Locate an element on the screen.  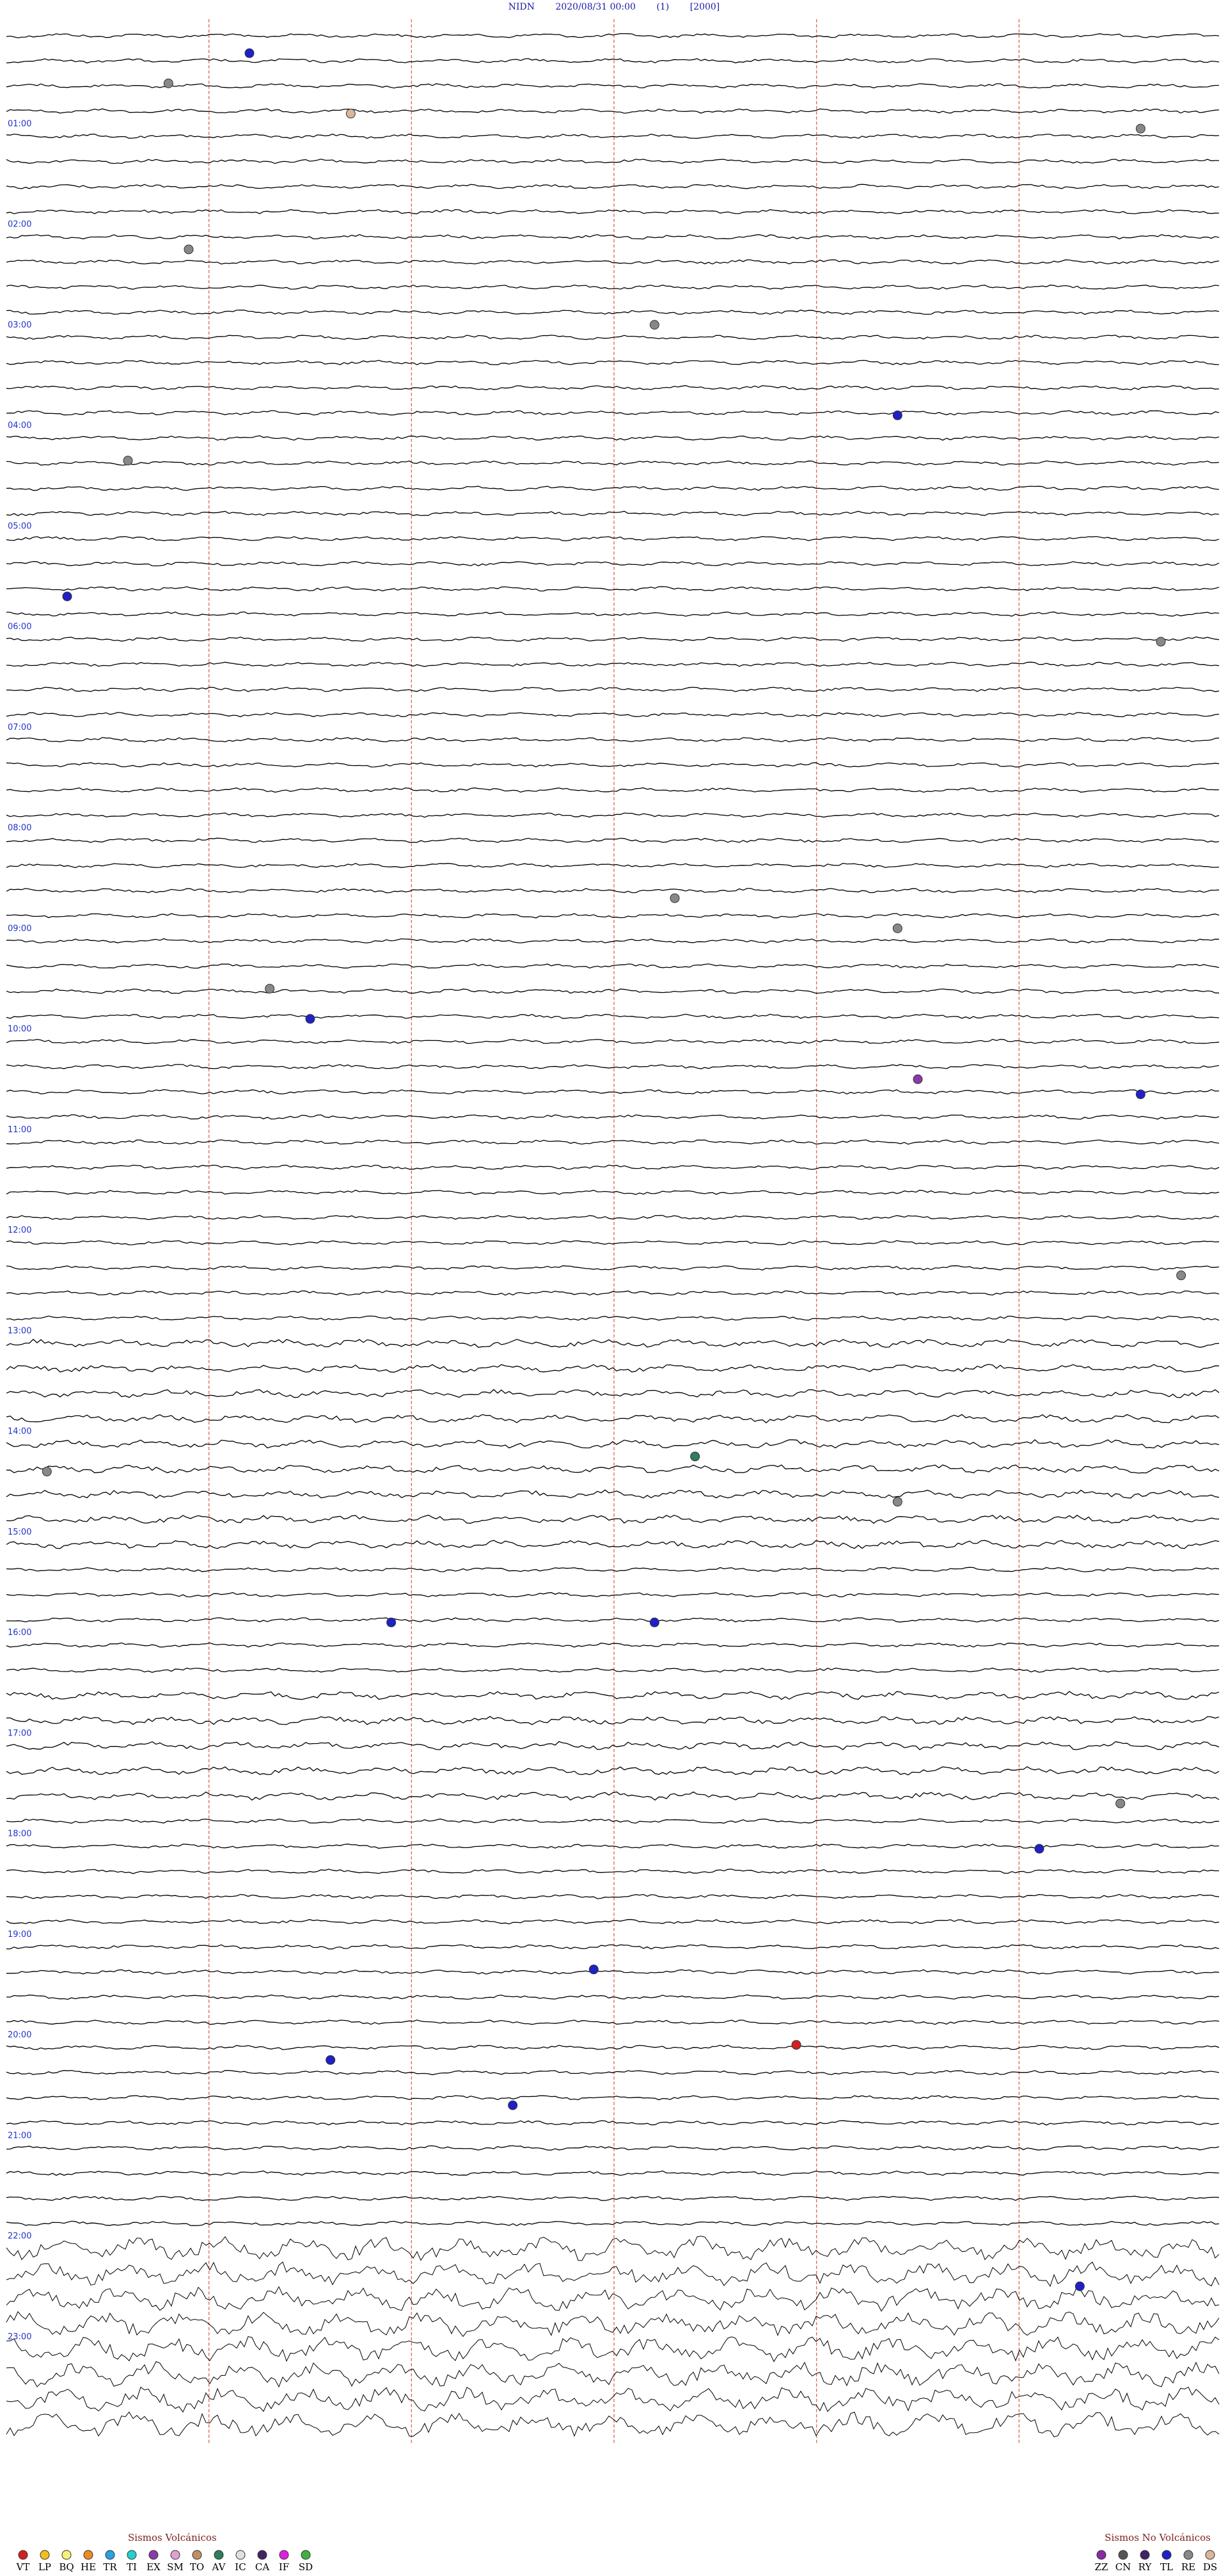
legend-code-zz: ZZ is located at coordinates (1101, 2567).